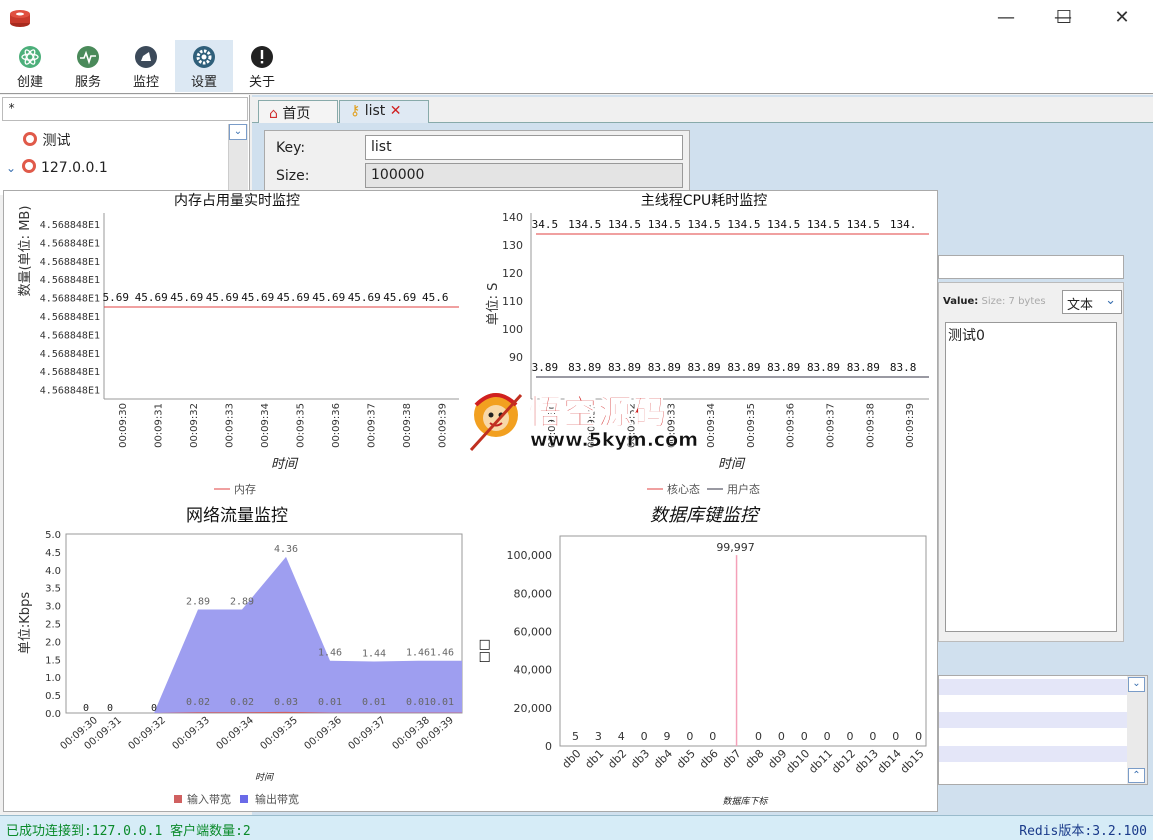 The height and width of the screenshot is (840, 1153). I want to click on value-list: ⌄ ⌃, so click(1043, 730).